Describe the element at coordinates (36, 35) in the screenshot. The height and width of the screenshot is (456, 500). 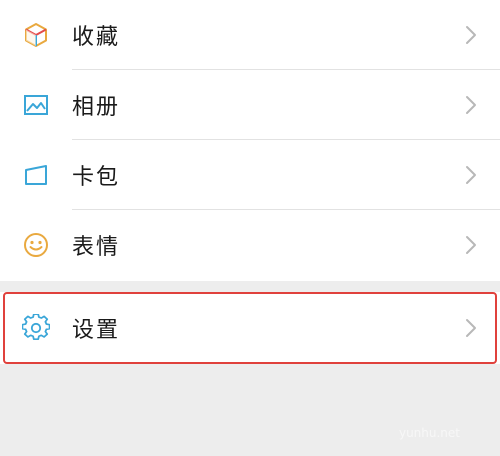
I see `favorites-cube-icon` at that location.